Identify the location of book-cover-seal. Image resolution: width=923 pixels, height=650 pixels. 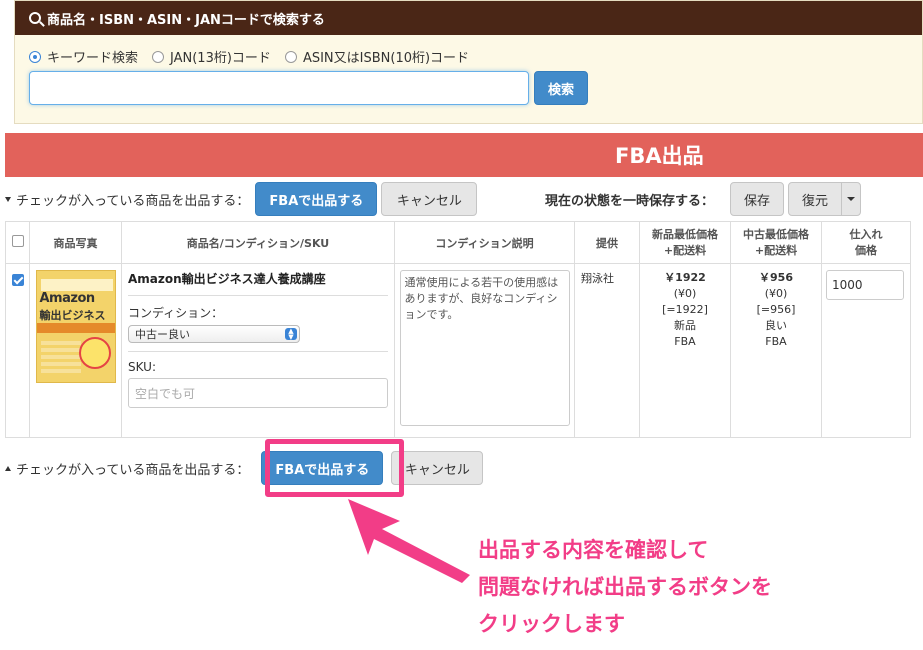
(94, 353).